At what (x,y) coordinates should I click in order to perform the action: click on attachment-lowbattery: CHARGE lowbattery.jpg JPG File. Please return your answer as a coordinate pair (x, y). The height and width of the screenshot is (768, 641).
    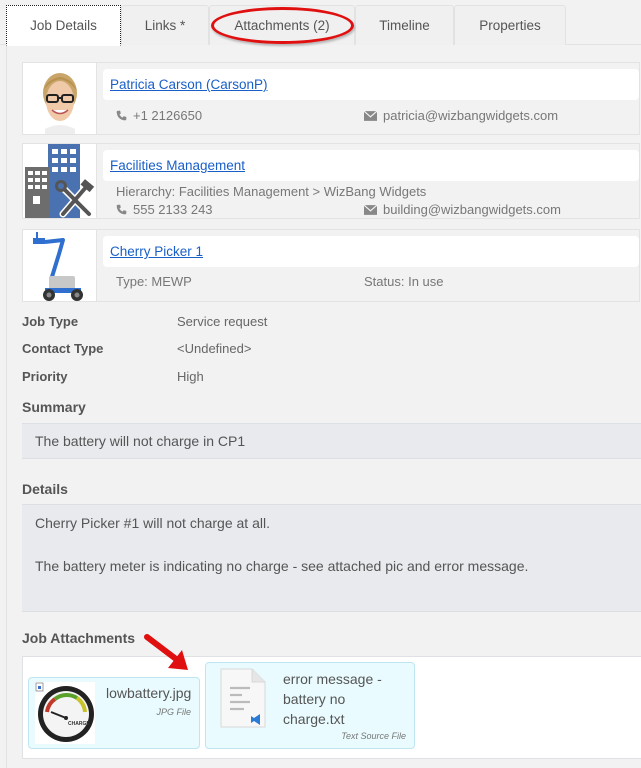
    Looking at the image, I should click on (114, 713).